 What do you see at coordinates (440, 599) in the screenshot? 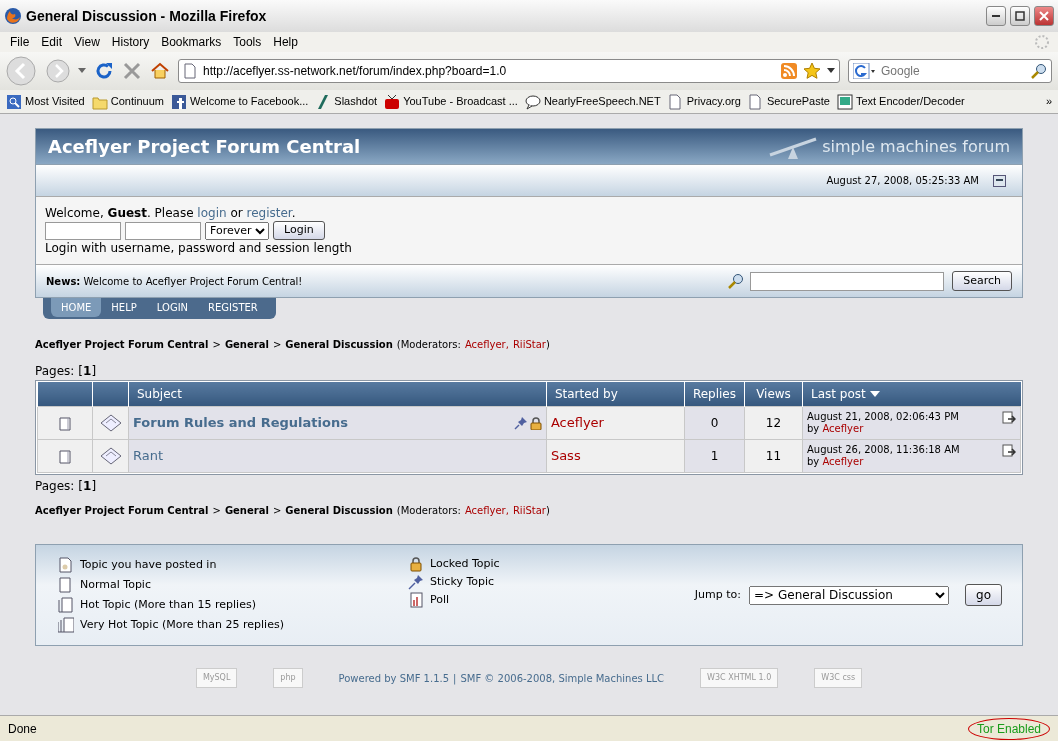
I see `legend-text: Poll` at bounding box center [440, 599].